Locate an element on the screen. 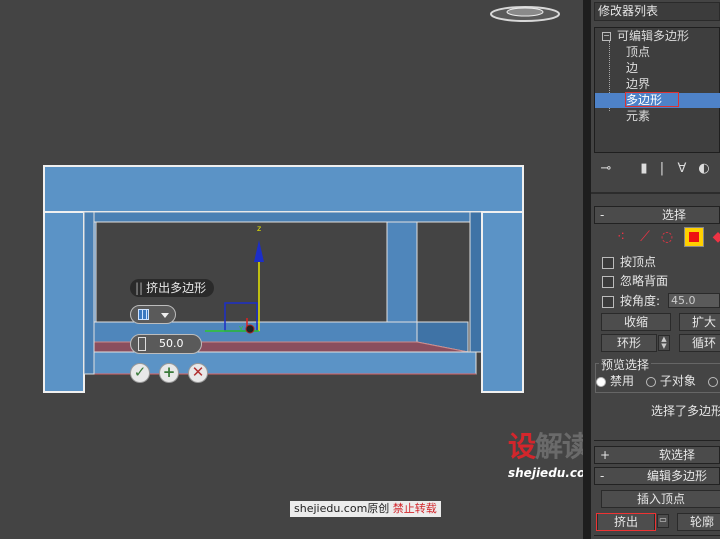 This screenshot has width=720, height=539. by-vertex-checkbox: 按顶点 is located at coordinates (629, 262).